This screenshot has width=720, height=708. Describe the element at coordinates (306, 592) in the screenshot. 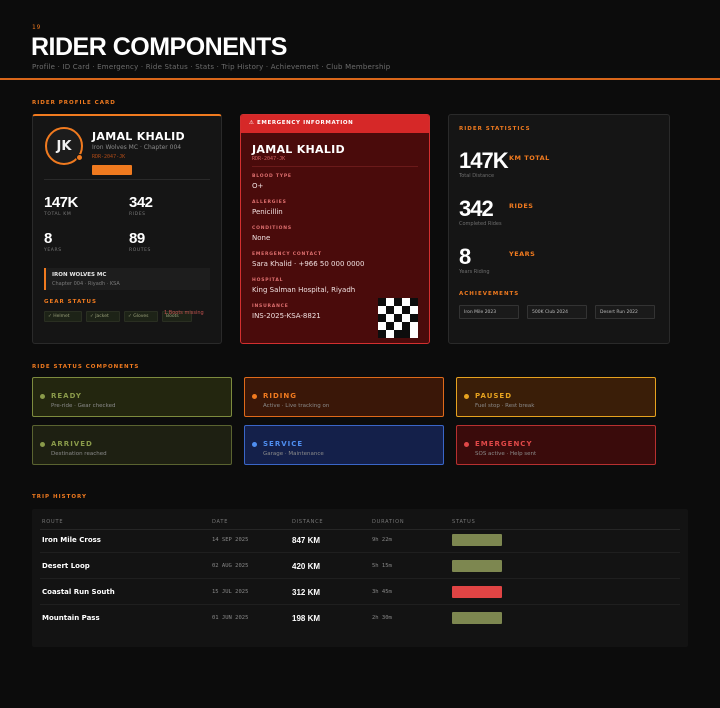

I see `distance-cell: 312 KM` at that location.